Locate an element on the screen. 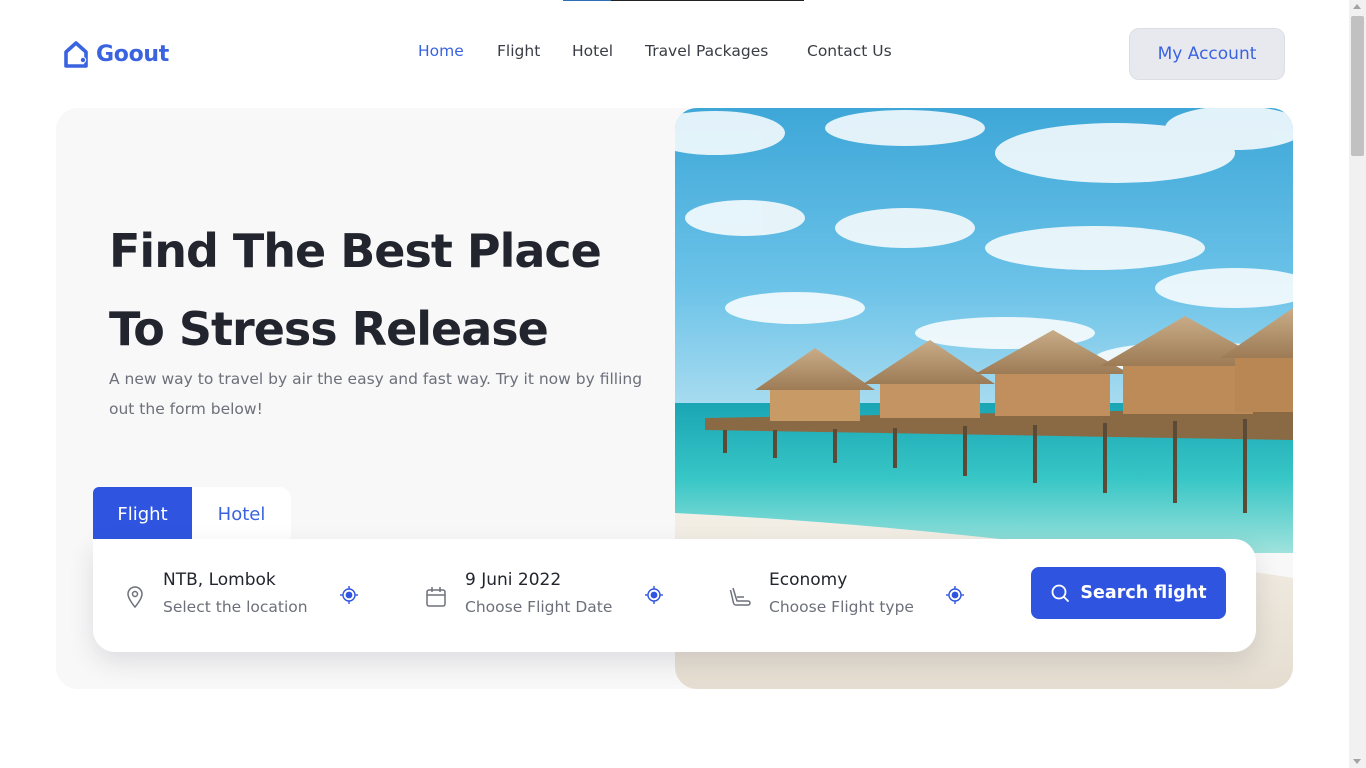 The width and height of the screenshot is (1366, 768). tab-flight: Flight is located at coordinates (142, 514).